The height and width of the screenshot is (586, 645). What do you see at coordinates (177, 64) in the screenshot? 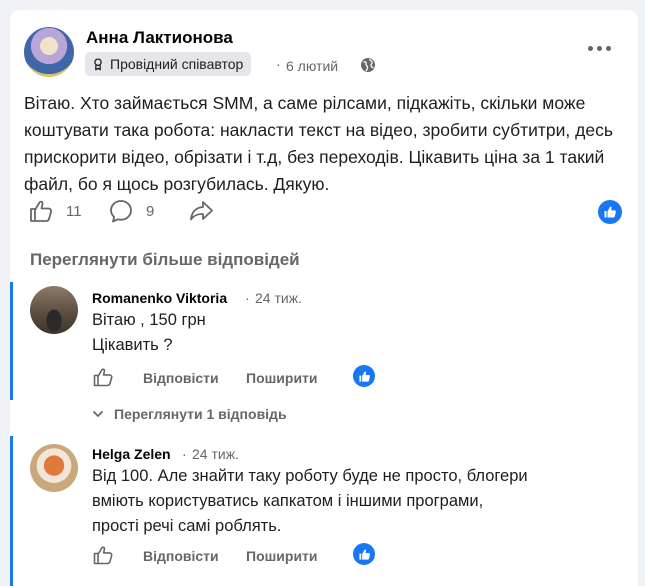
I see `badge-label: Провідний співавтор` at bounding box center [177, 64].